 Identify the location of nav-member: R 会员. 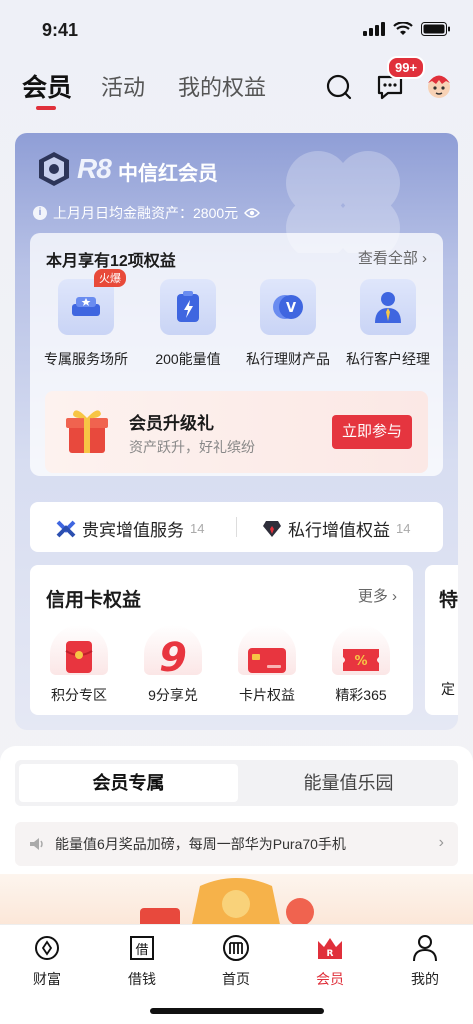
(330, 961).